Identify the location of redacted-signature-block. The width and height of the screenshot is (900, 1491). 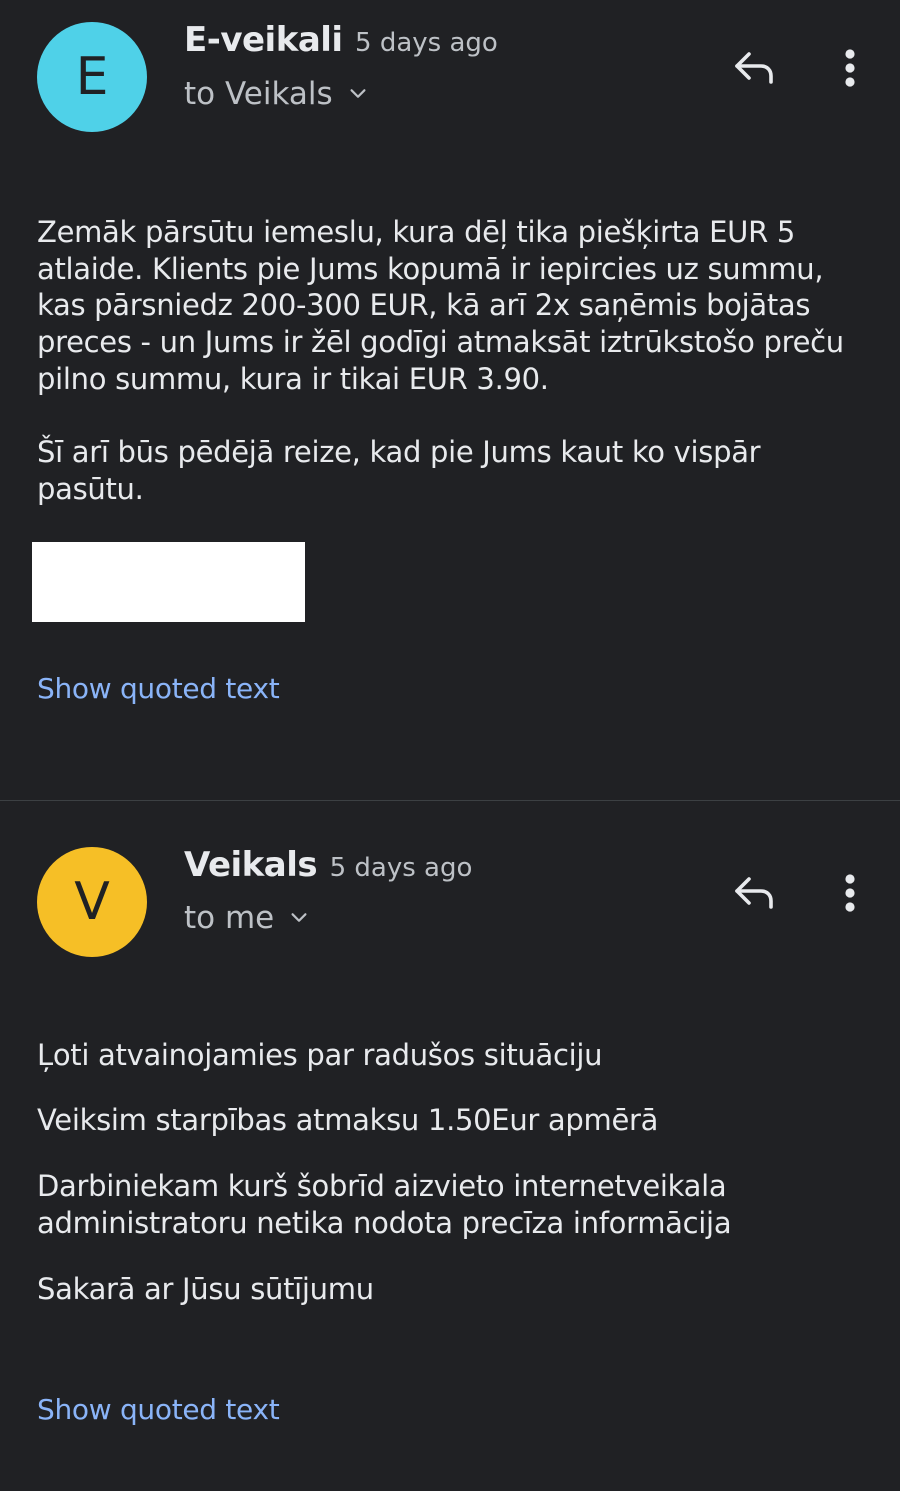
(168, 582).